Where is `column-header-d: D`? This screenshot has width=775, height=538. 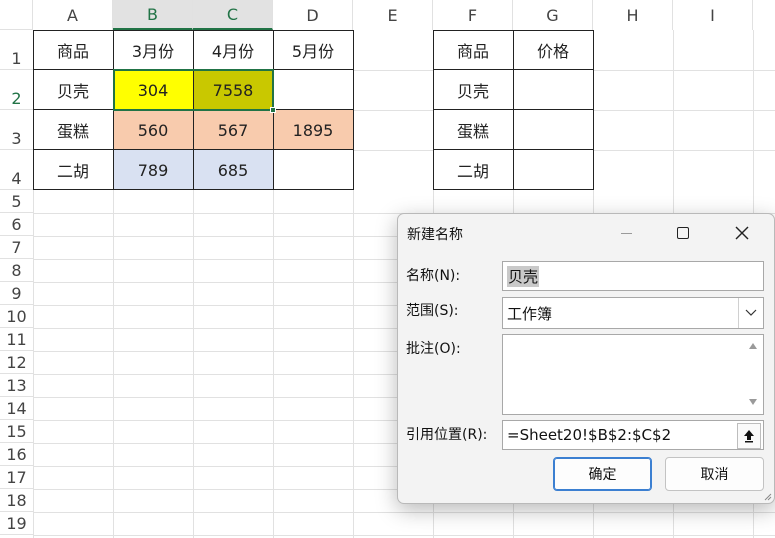
column-header-d: D is located at coordinates (313, 15).